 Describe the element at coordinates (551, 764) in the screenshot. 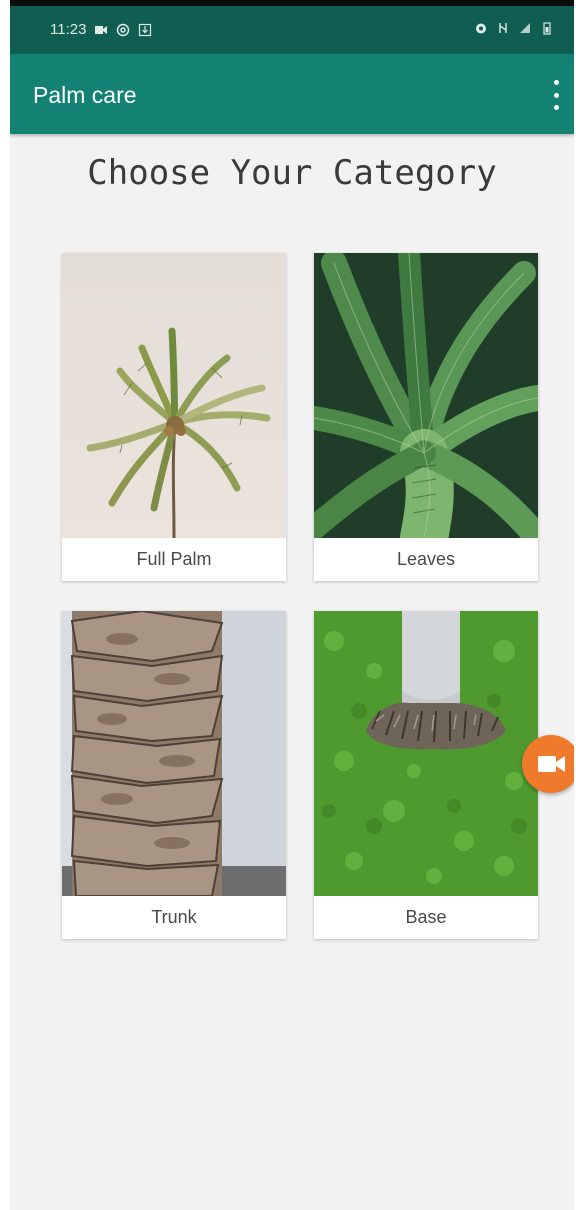

I see `video-camera-icon` at that location.